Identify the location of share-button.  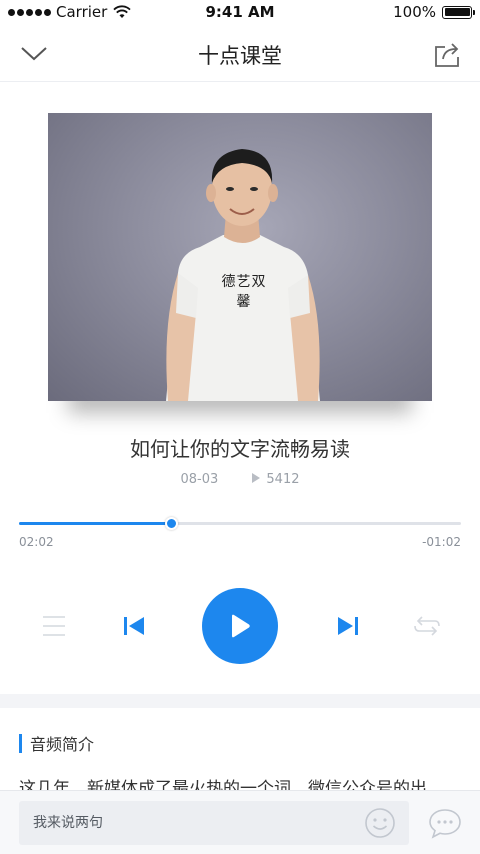
(448, 54).